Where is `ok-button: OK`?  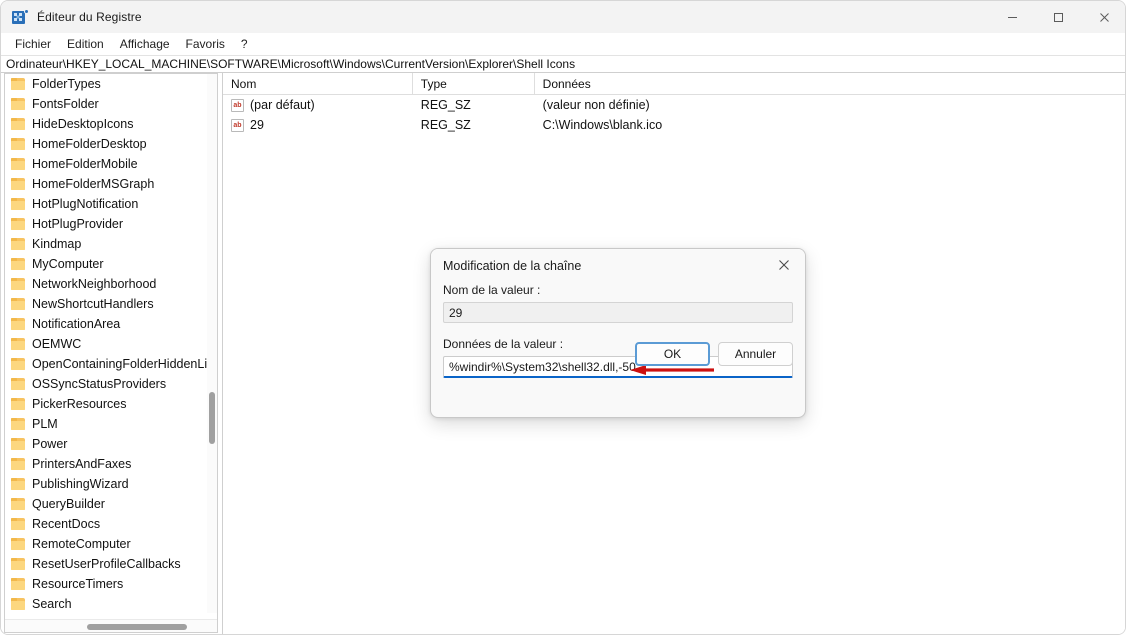
ok-button: OK is located at coordinates (672, 354).